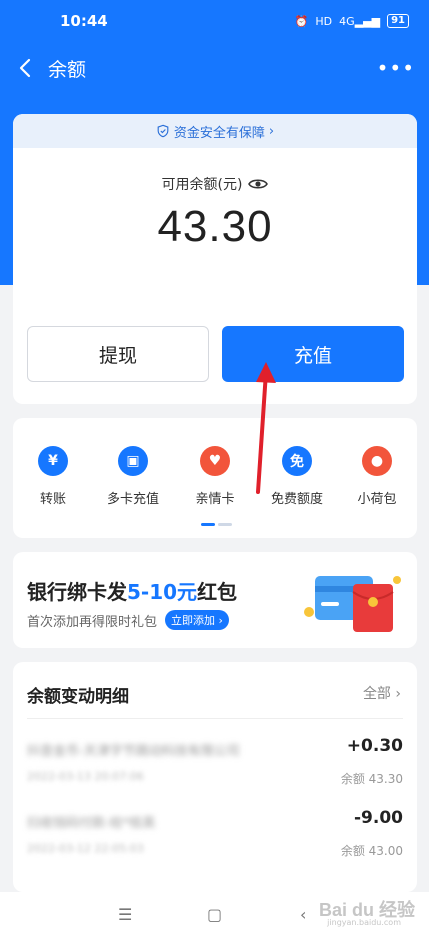 This screenshot has width=429, height=938. What do you see at coordinates (53, 461) in the screenshot?
I see `yuan-transfer-icon: ¥` at bounding box center [53, 461].